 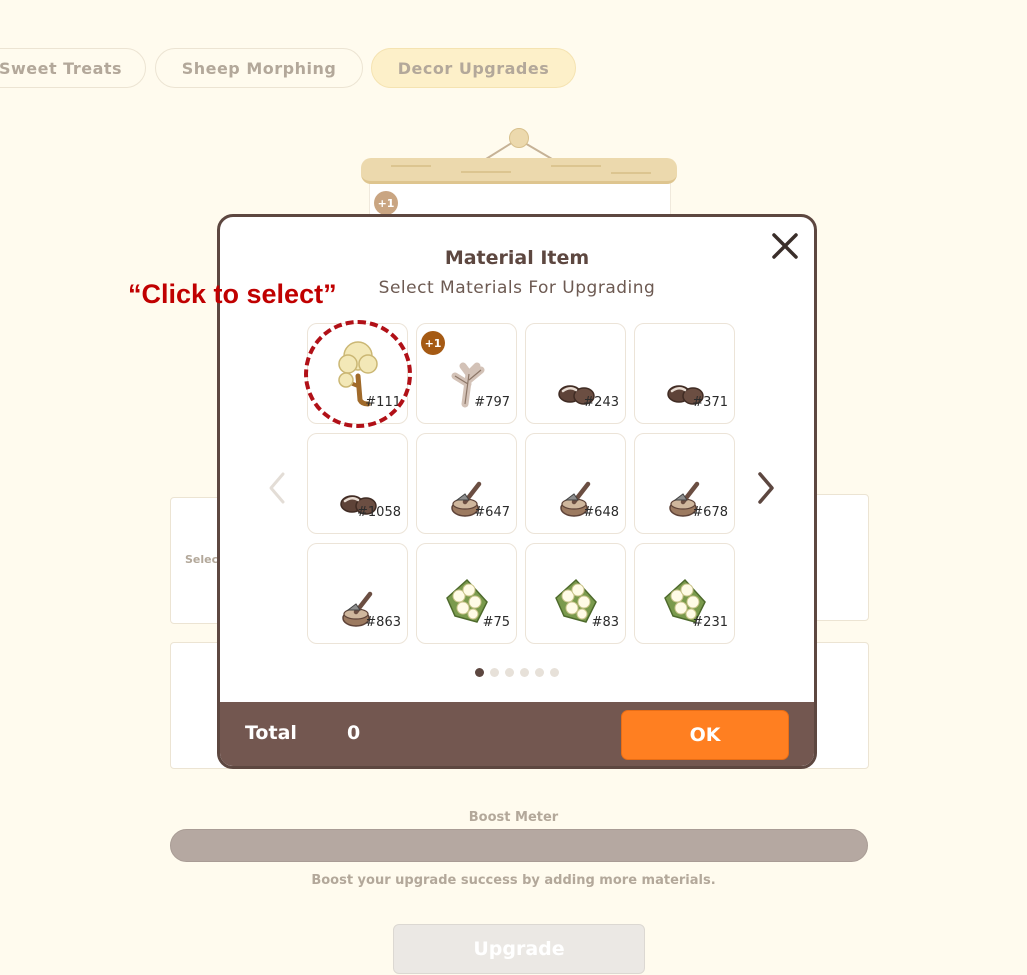 What do you see at coordinates (710, 402) in the screenshot?
I see `material-id: #371` at bounding box center [710, 402].